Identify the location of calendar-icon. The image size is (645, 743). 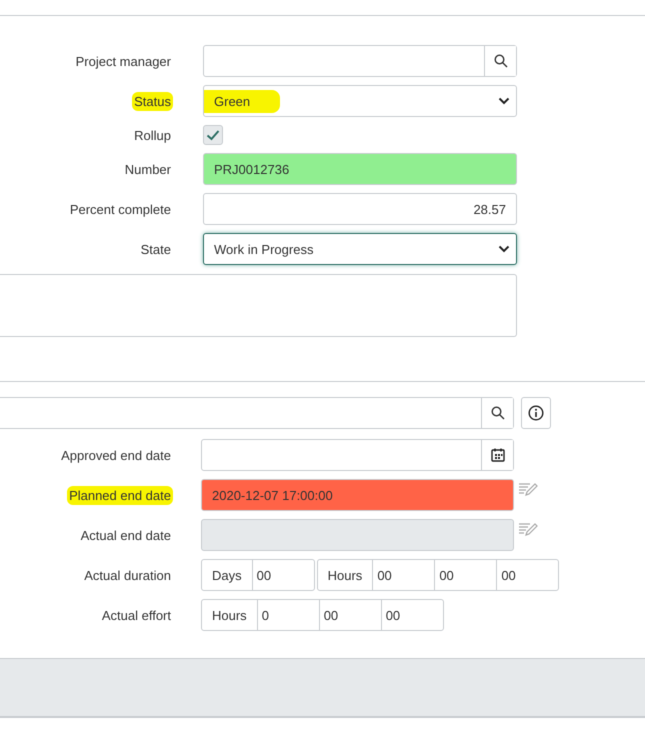
(497, 455).